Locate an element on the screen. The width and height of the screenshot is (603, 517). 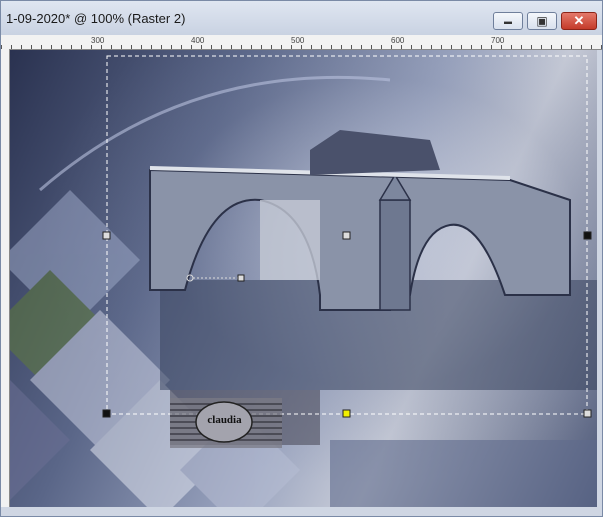
ruler-label-500: 500 is located at coordinates (298, 40).